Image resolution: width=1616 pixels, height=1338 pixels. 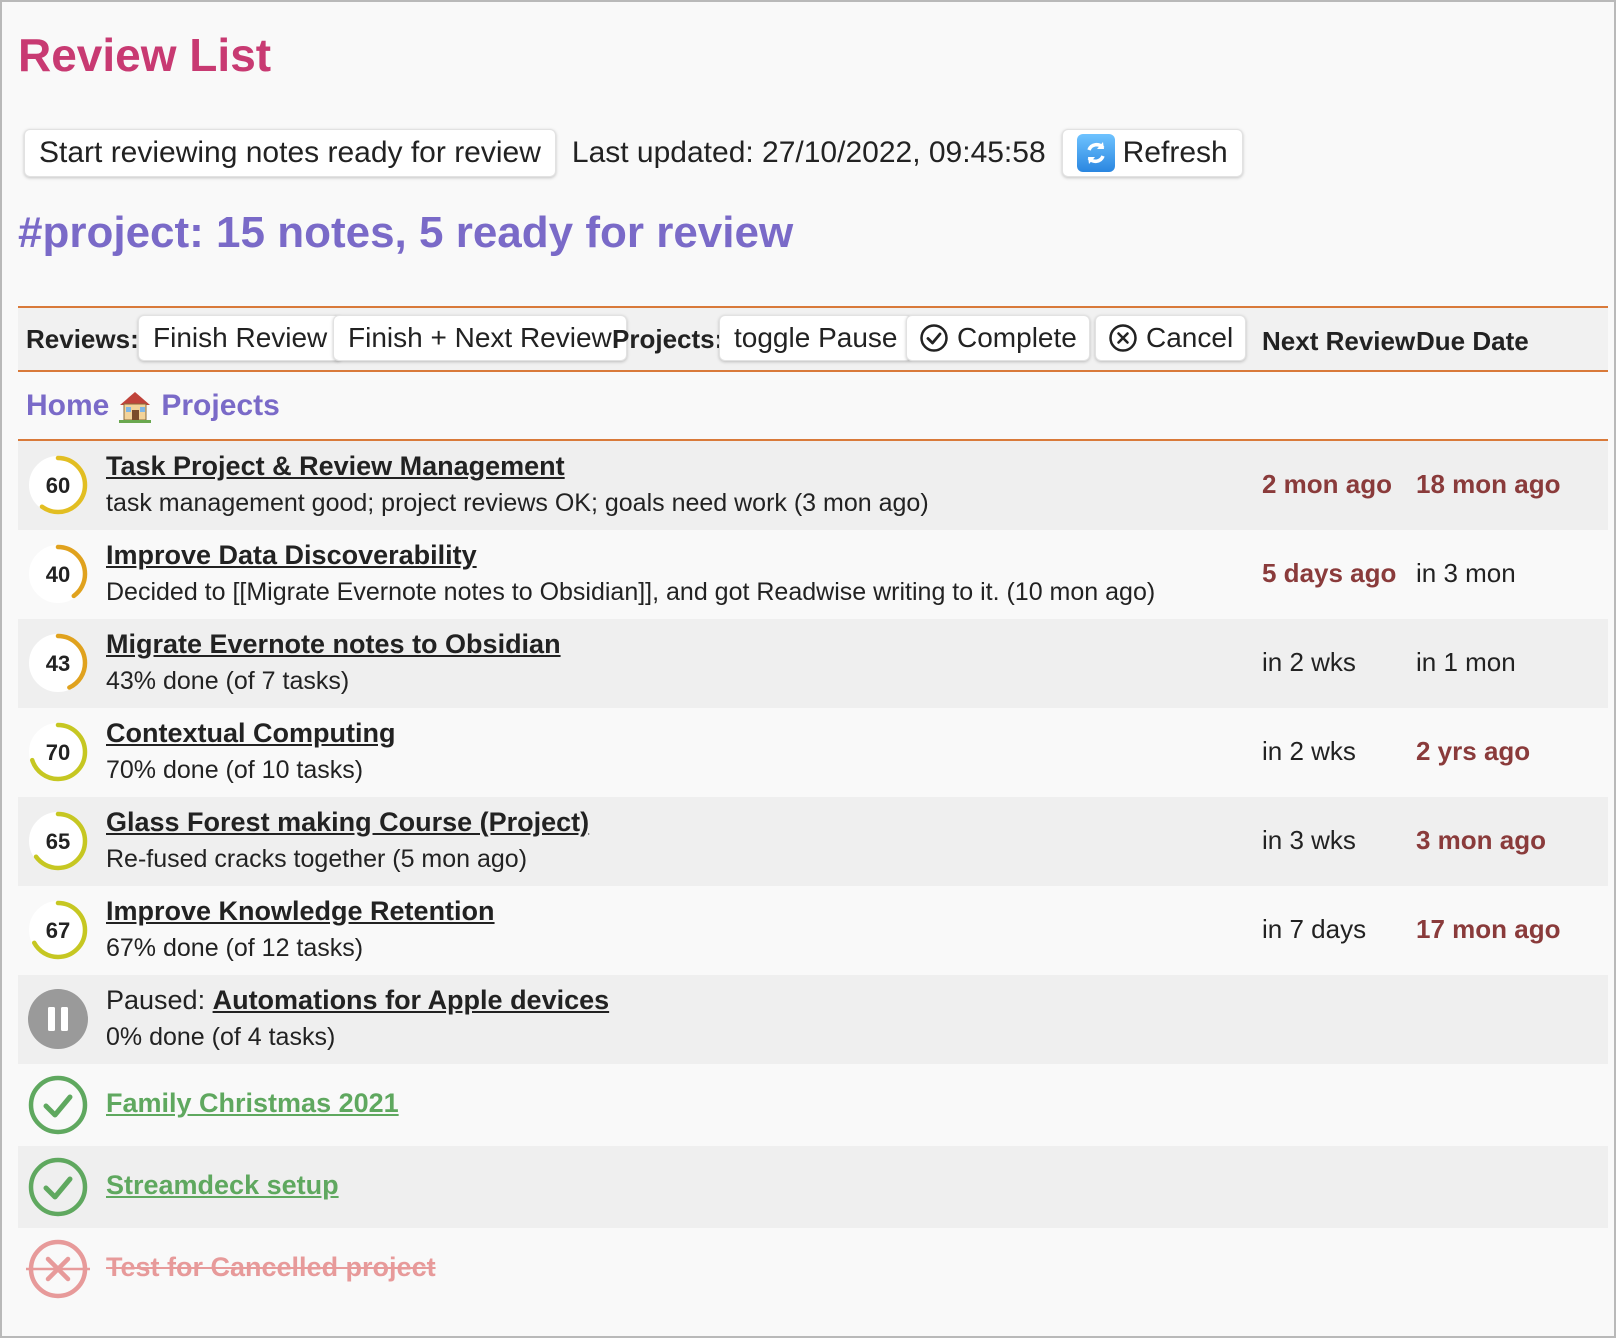 I want to click on progress-ring: 60, so click(x=58, y=485).